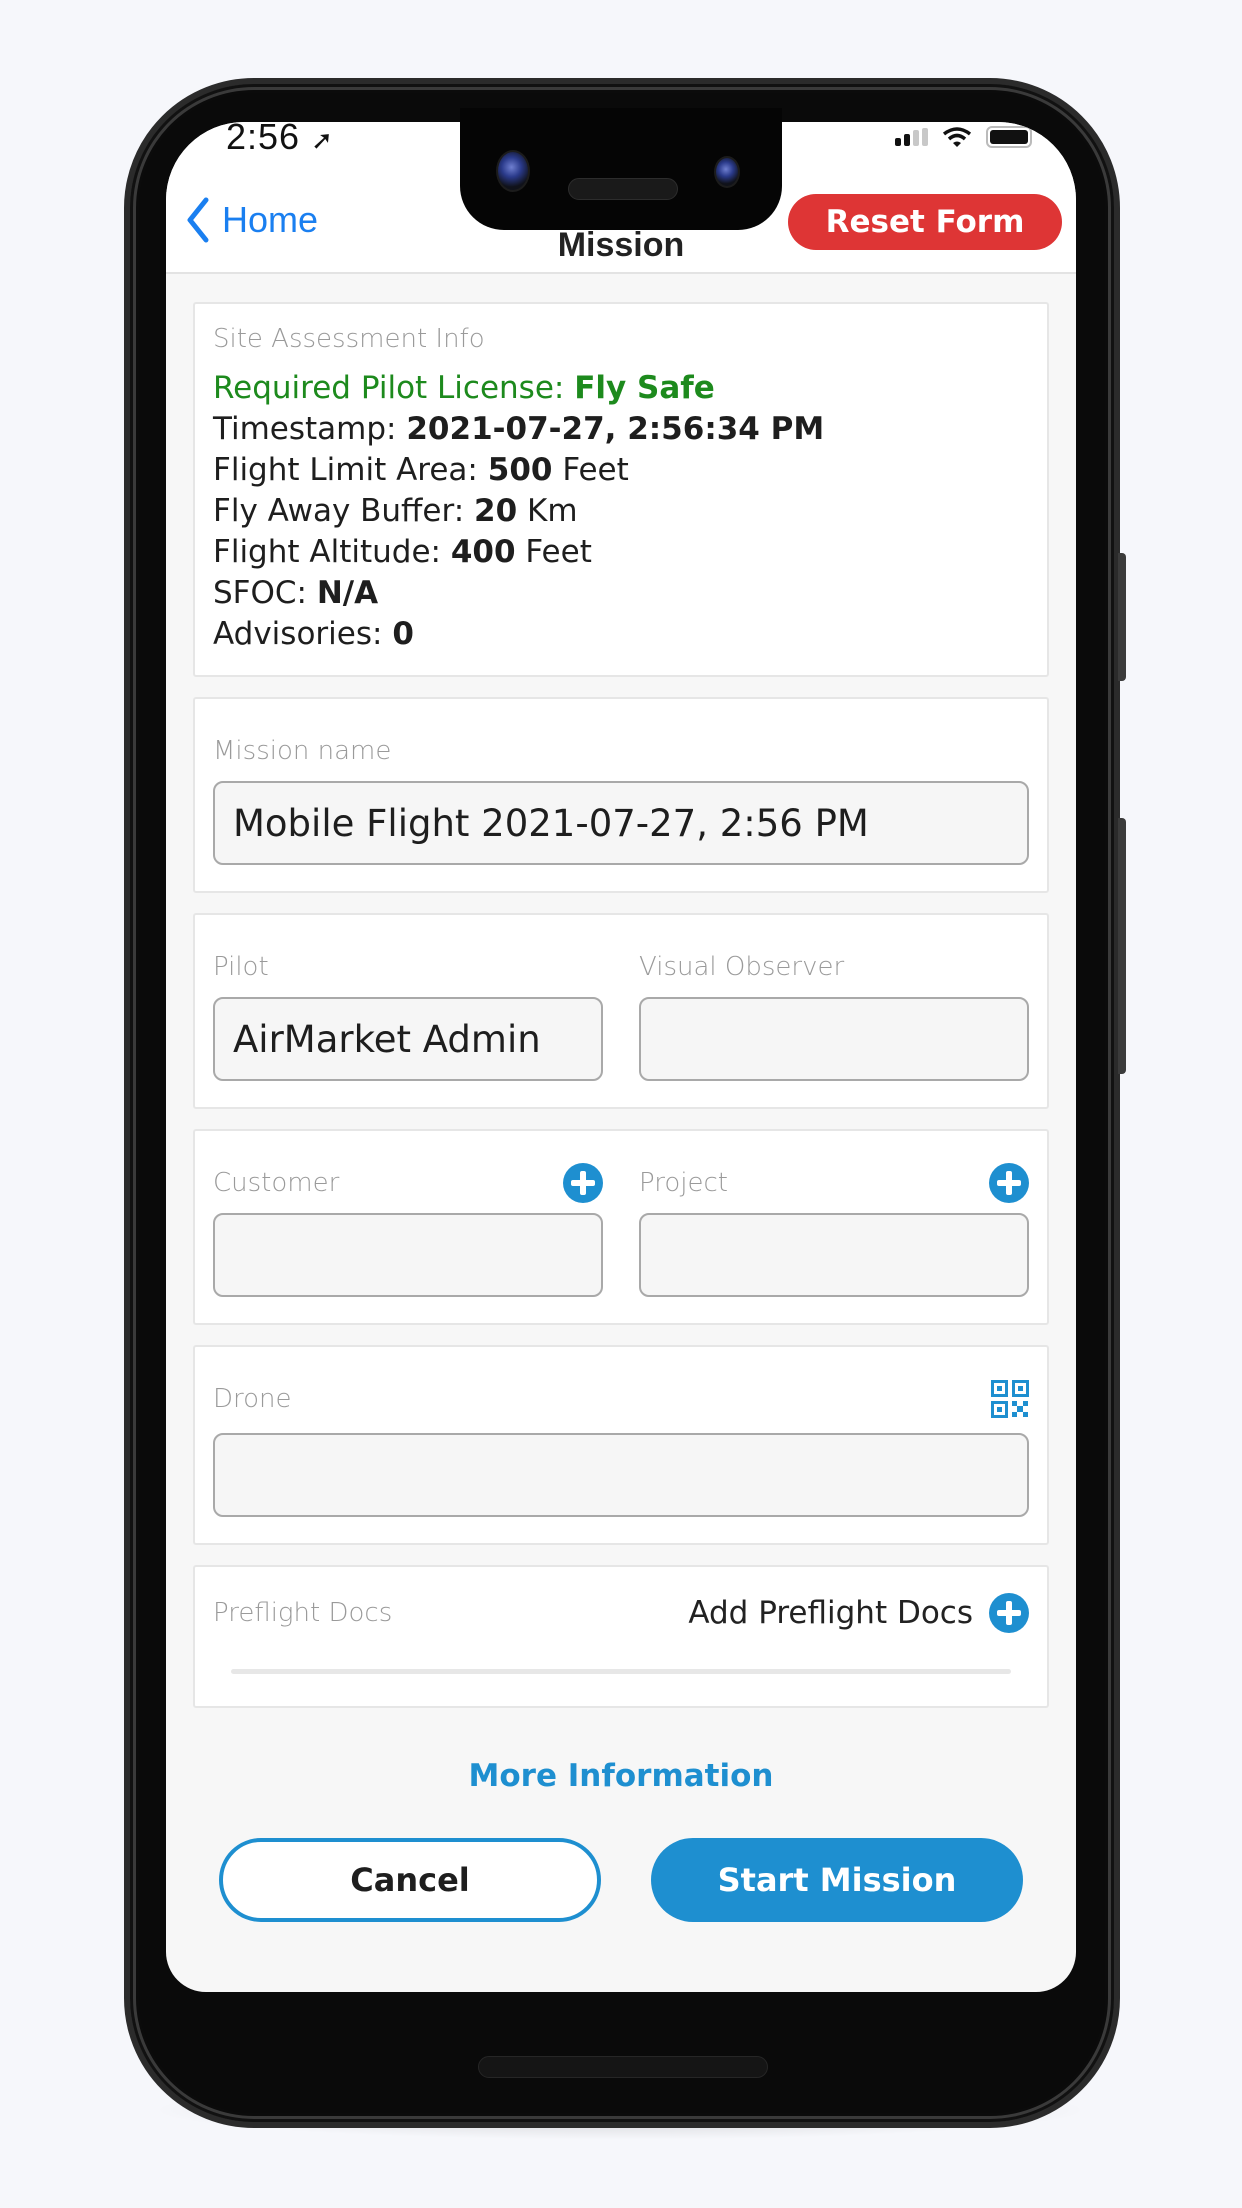 The height and width of the screenshot is (2208, 1242). I want to click on mission-name-label: Mission name, so click(302, 751).